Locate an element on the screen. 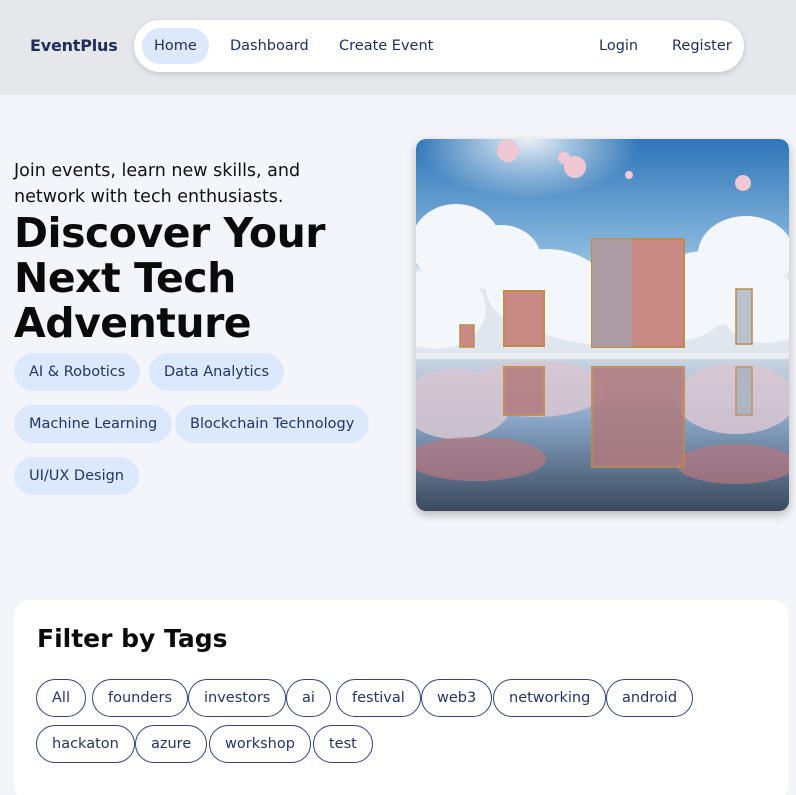 The width and height of the screenshot is (796, 795). hero-title: Discover Your Next Tech Adventure is located at coordinates (170, 278).